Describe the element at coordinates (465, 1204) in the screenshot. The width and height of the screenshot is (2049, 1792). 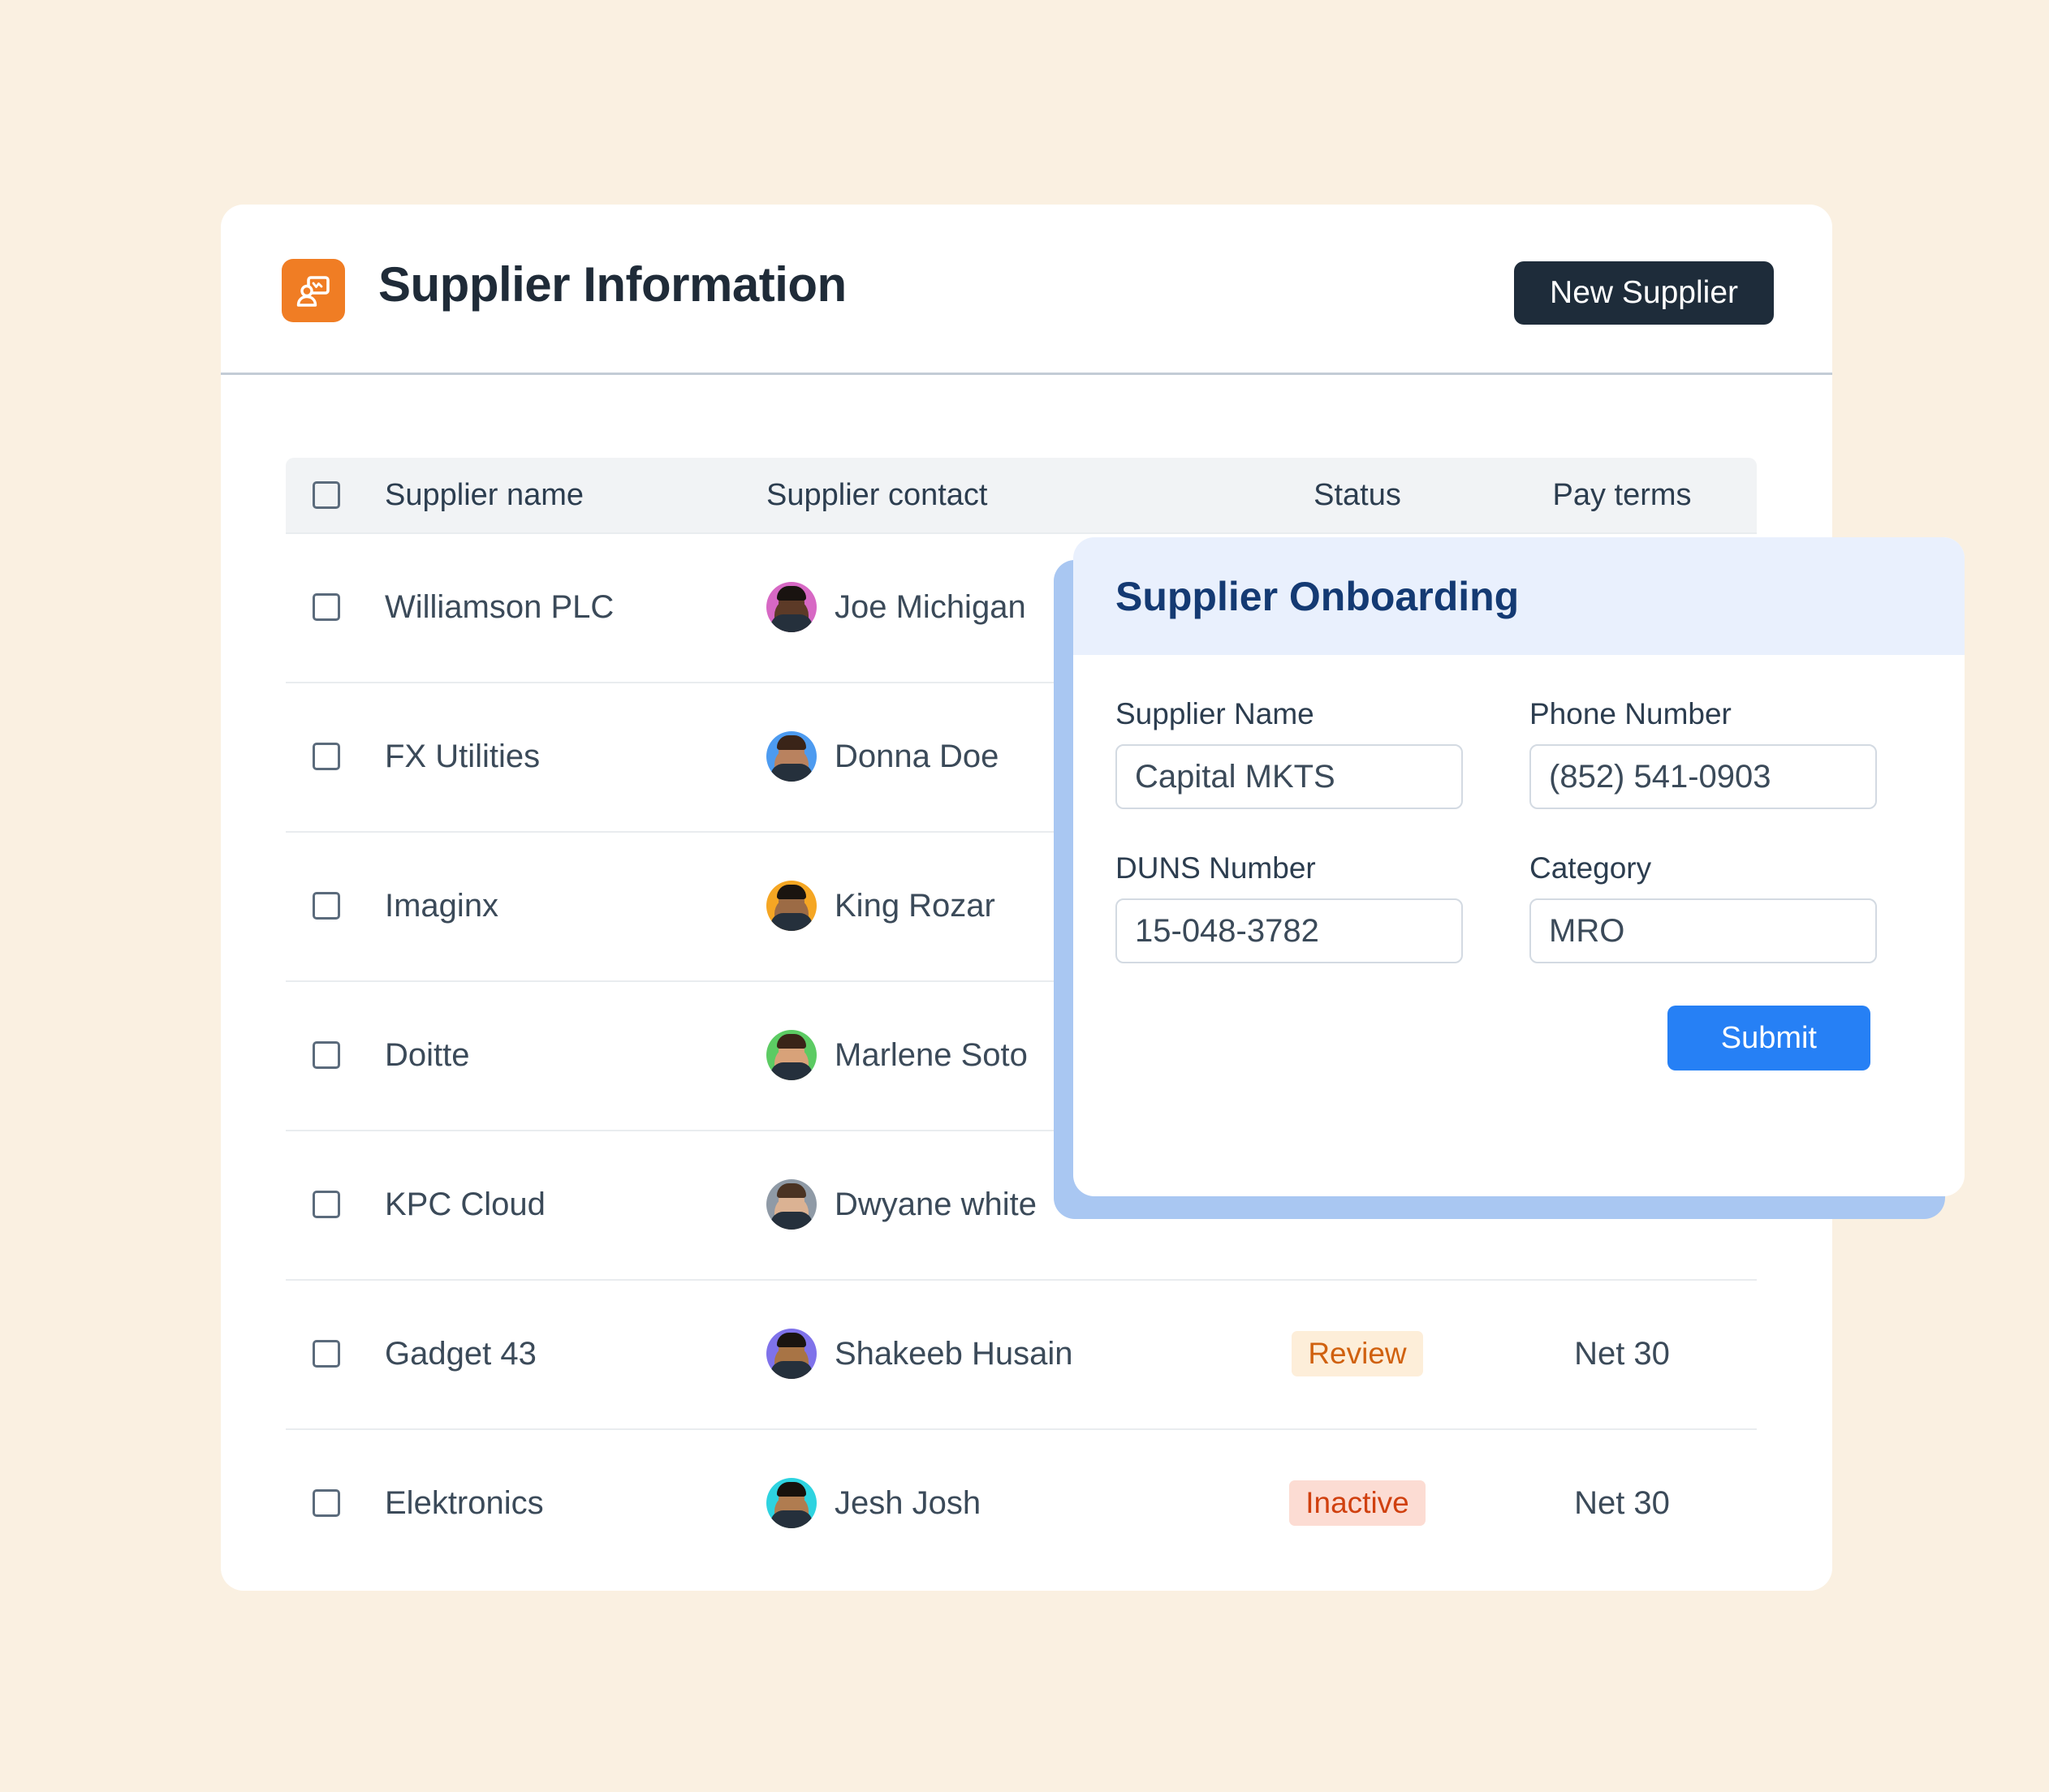
I see `supplier-name: KPC Cloud` at that location.